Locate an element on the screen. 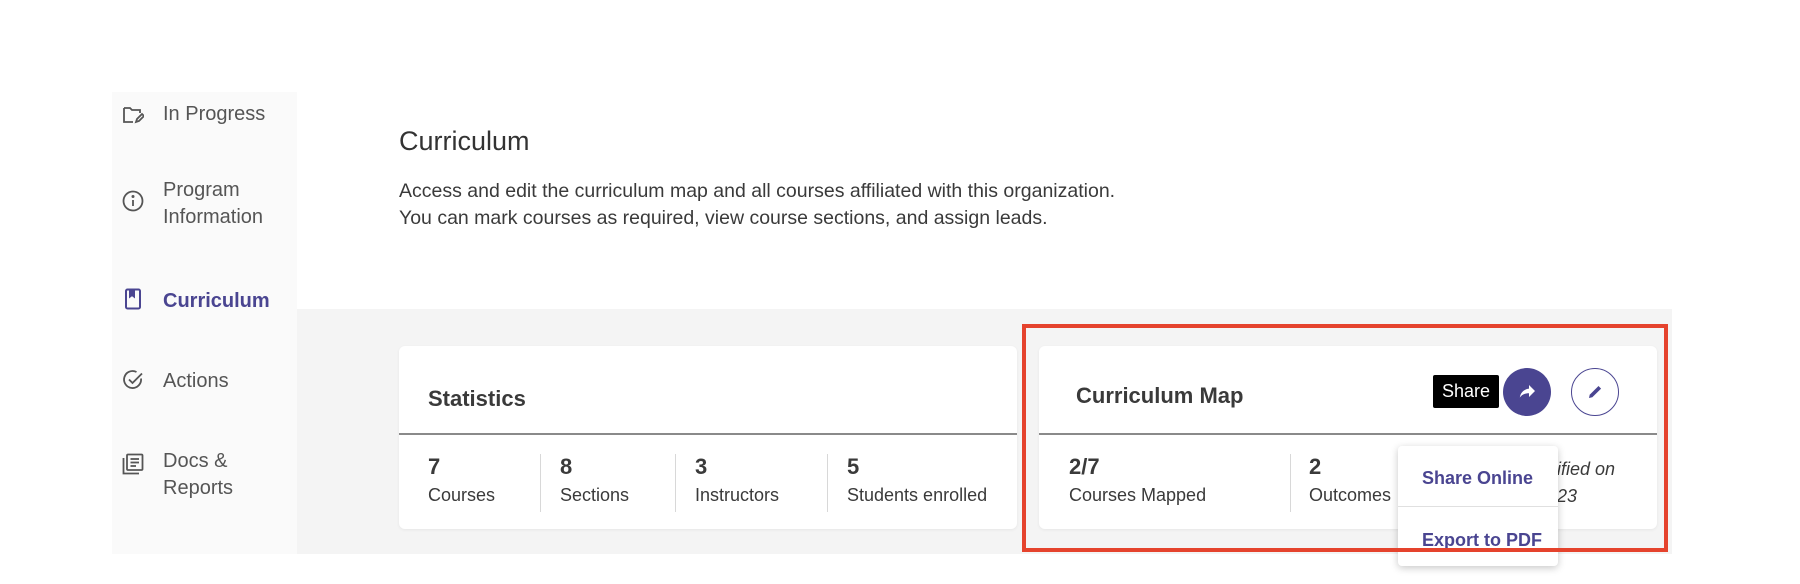  stat-label: Outcomes is located at coordinates (1350, 495).